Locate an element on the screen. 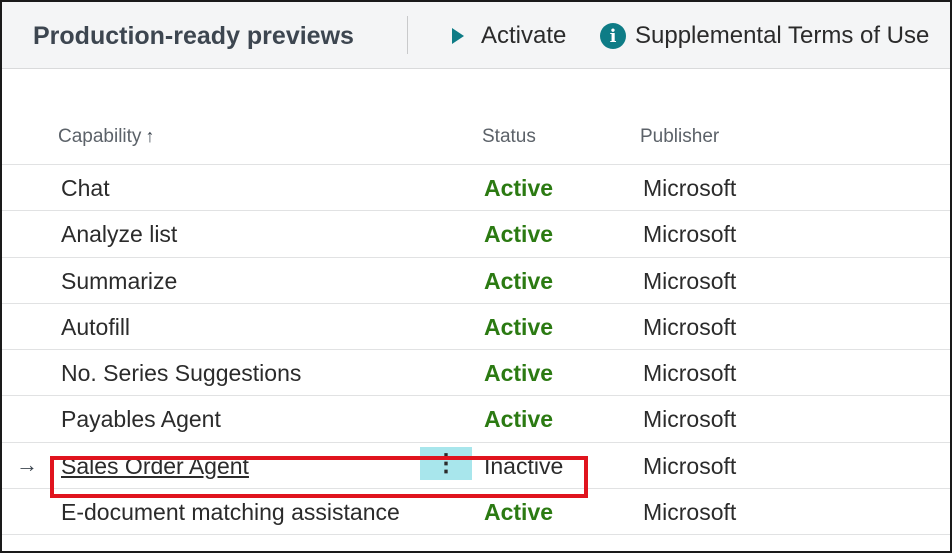 The height and width of the screenshot is (553, 952). capability-cell: No. Series Suggestions is located at coordinates (181, 373).